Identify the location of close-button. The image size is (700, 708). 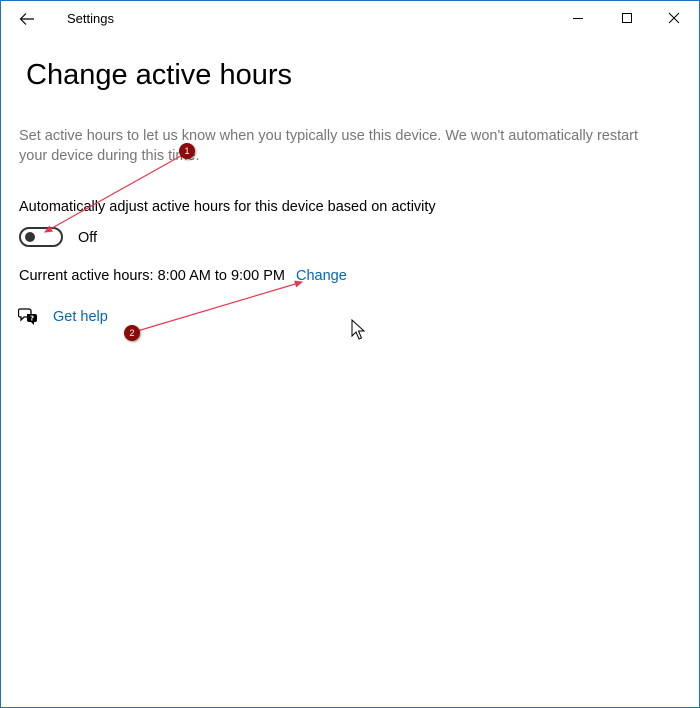
(674, 18).